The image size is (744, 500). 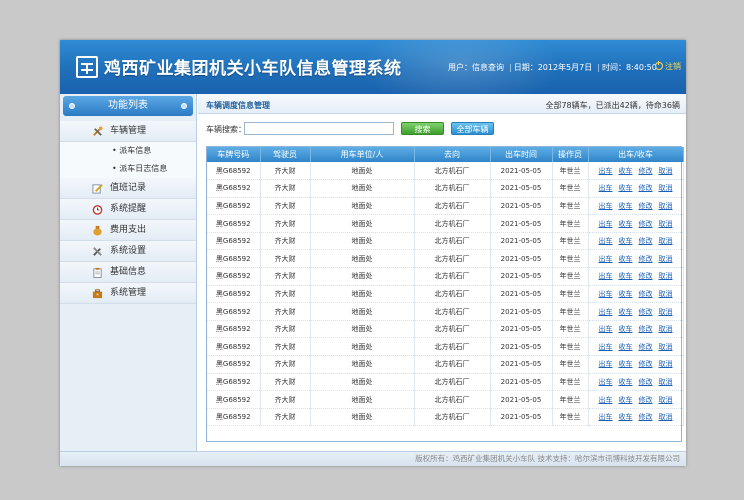 I want to click on sidebar-item-basic-info: 基础信息, so click(x=128, y=272).